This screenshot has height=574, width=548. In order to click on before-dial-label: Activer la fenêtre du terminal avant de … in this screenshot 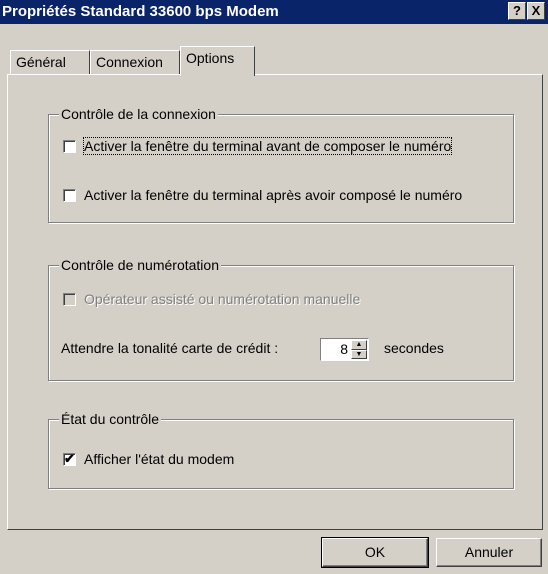, I will do `click(267, 146)`.